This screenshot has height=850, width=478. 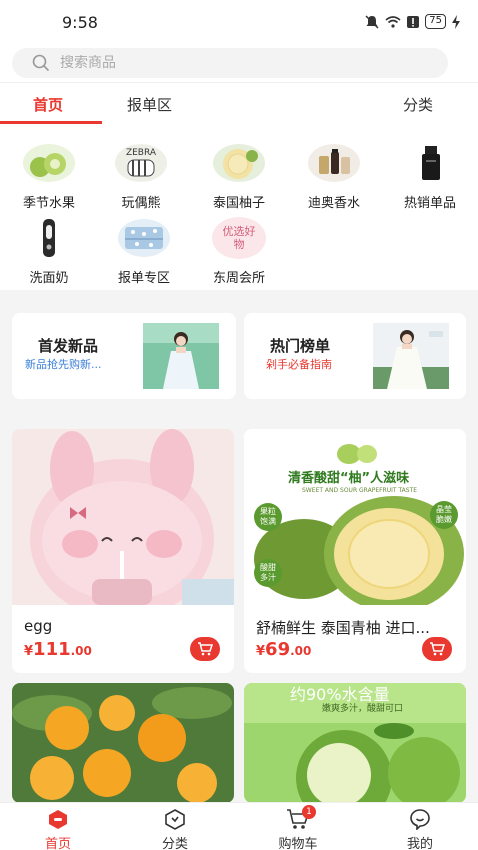 I want to click on search-icon, so click(x=41, y=63).